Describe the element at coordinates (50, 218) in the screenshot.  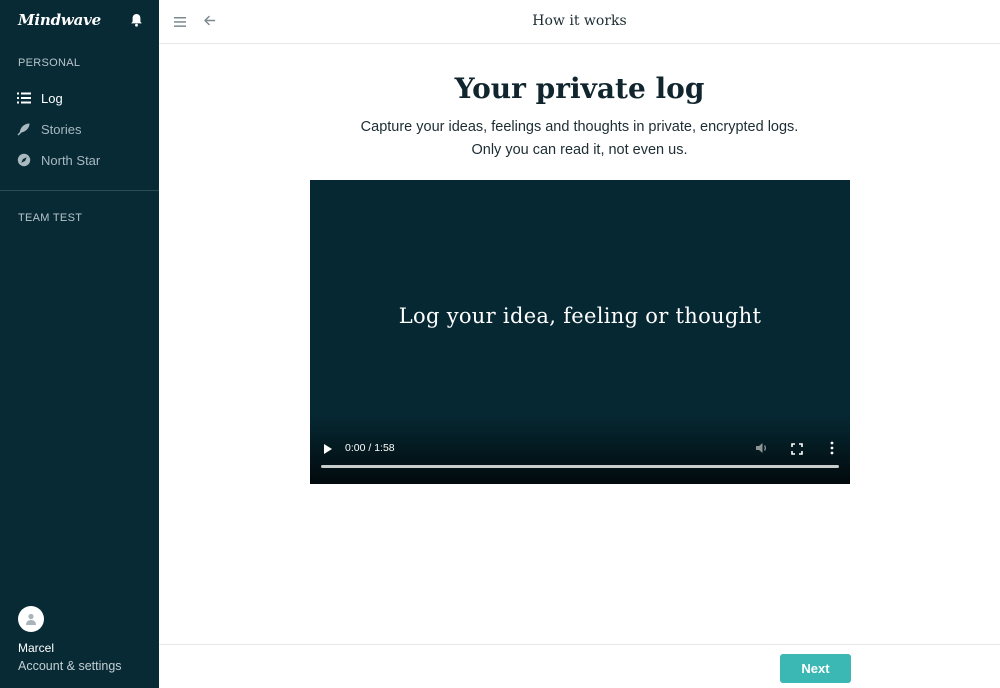
I see `section-label-team: TEAM TEST` at that location.